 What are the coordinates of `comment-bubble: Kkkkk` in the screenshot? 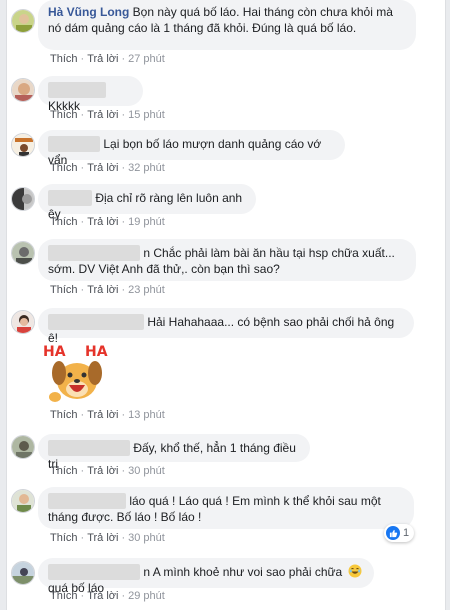 It's located at (90, 94).